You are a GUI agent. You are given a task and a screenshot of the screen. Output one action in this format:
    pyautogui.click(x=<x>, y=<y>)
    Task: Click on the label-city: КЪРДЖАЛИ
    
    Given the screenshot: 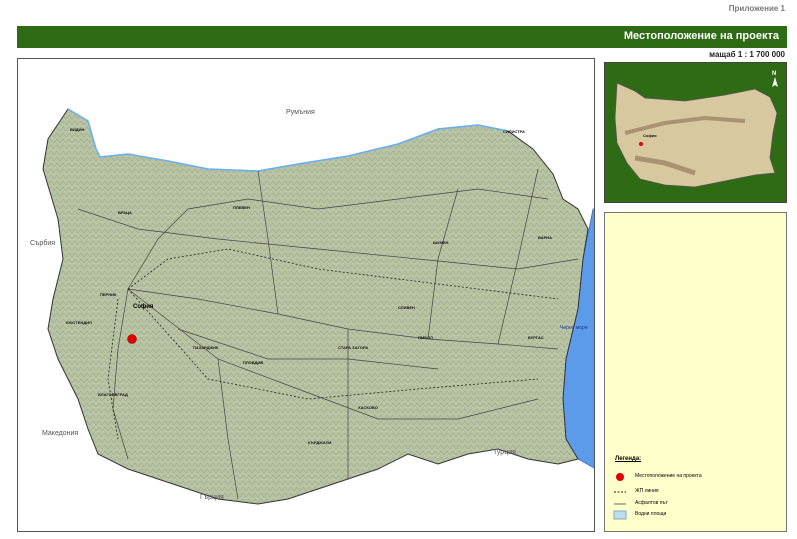 What is the action you would take?
    pyautogui.click(x=320, y=442)
    